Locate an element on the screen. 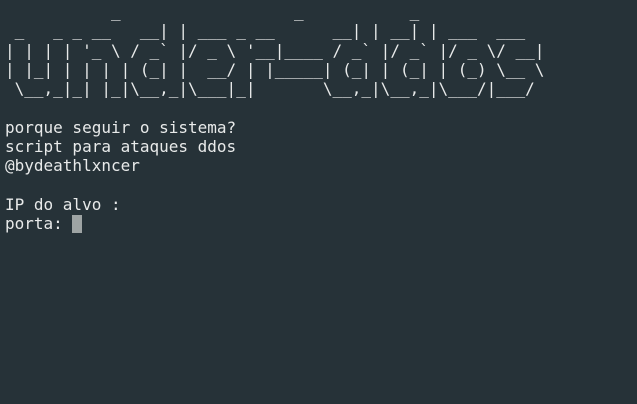 The width and height of the screenshot is (637, 404). output-line-author: @bydeathlxncer is located at coordinates (72, 166).